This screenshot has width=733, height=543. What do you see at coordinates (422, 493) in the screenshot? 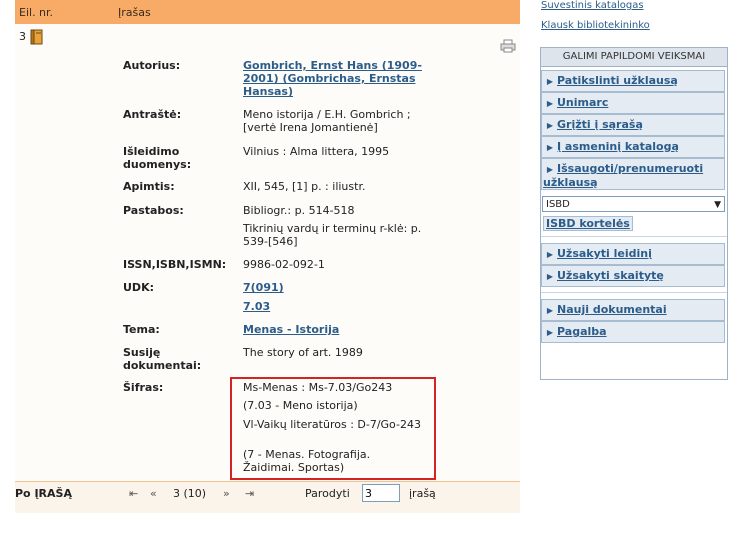
I see `show-unit-label: įrašą` at bounding box center [422, 493].